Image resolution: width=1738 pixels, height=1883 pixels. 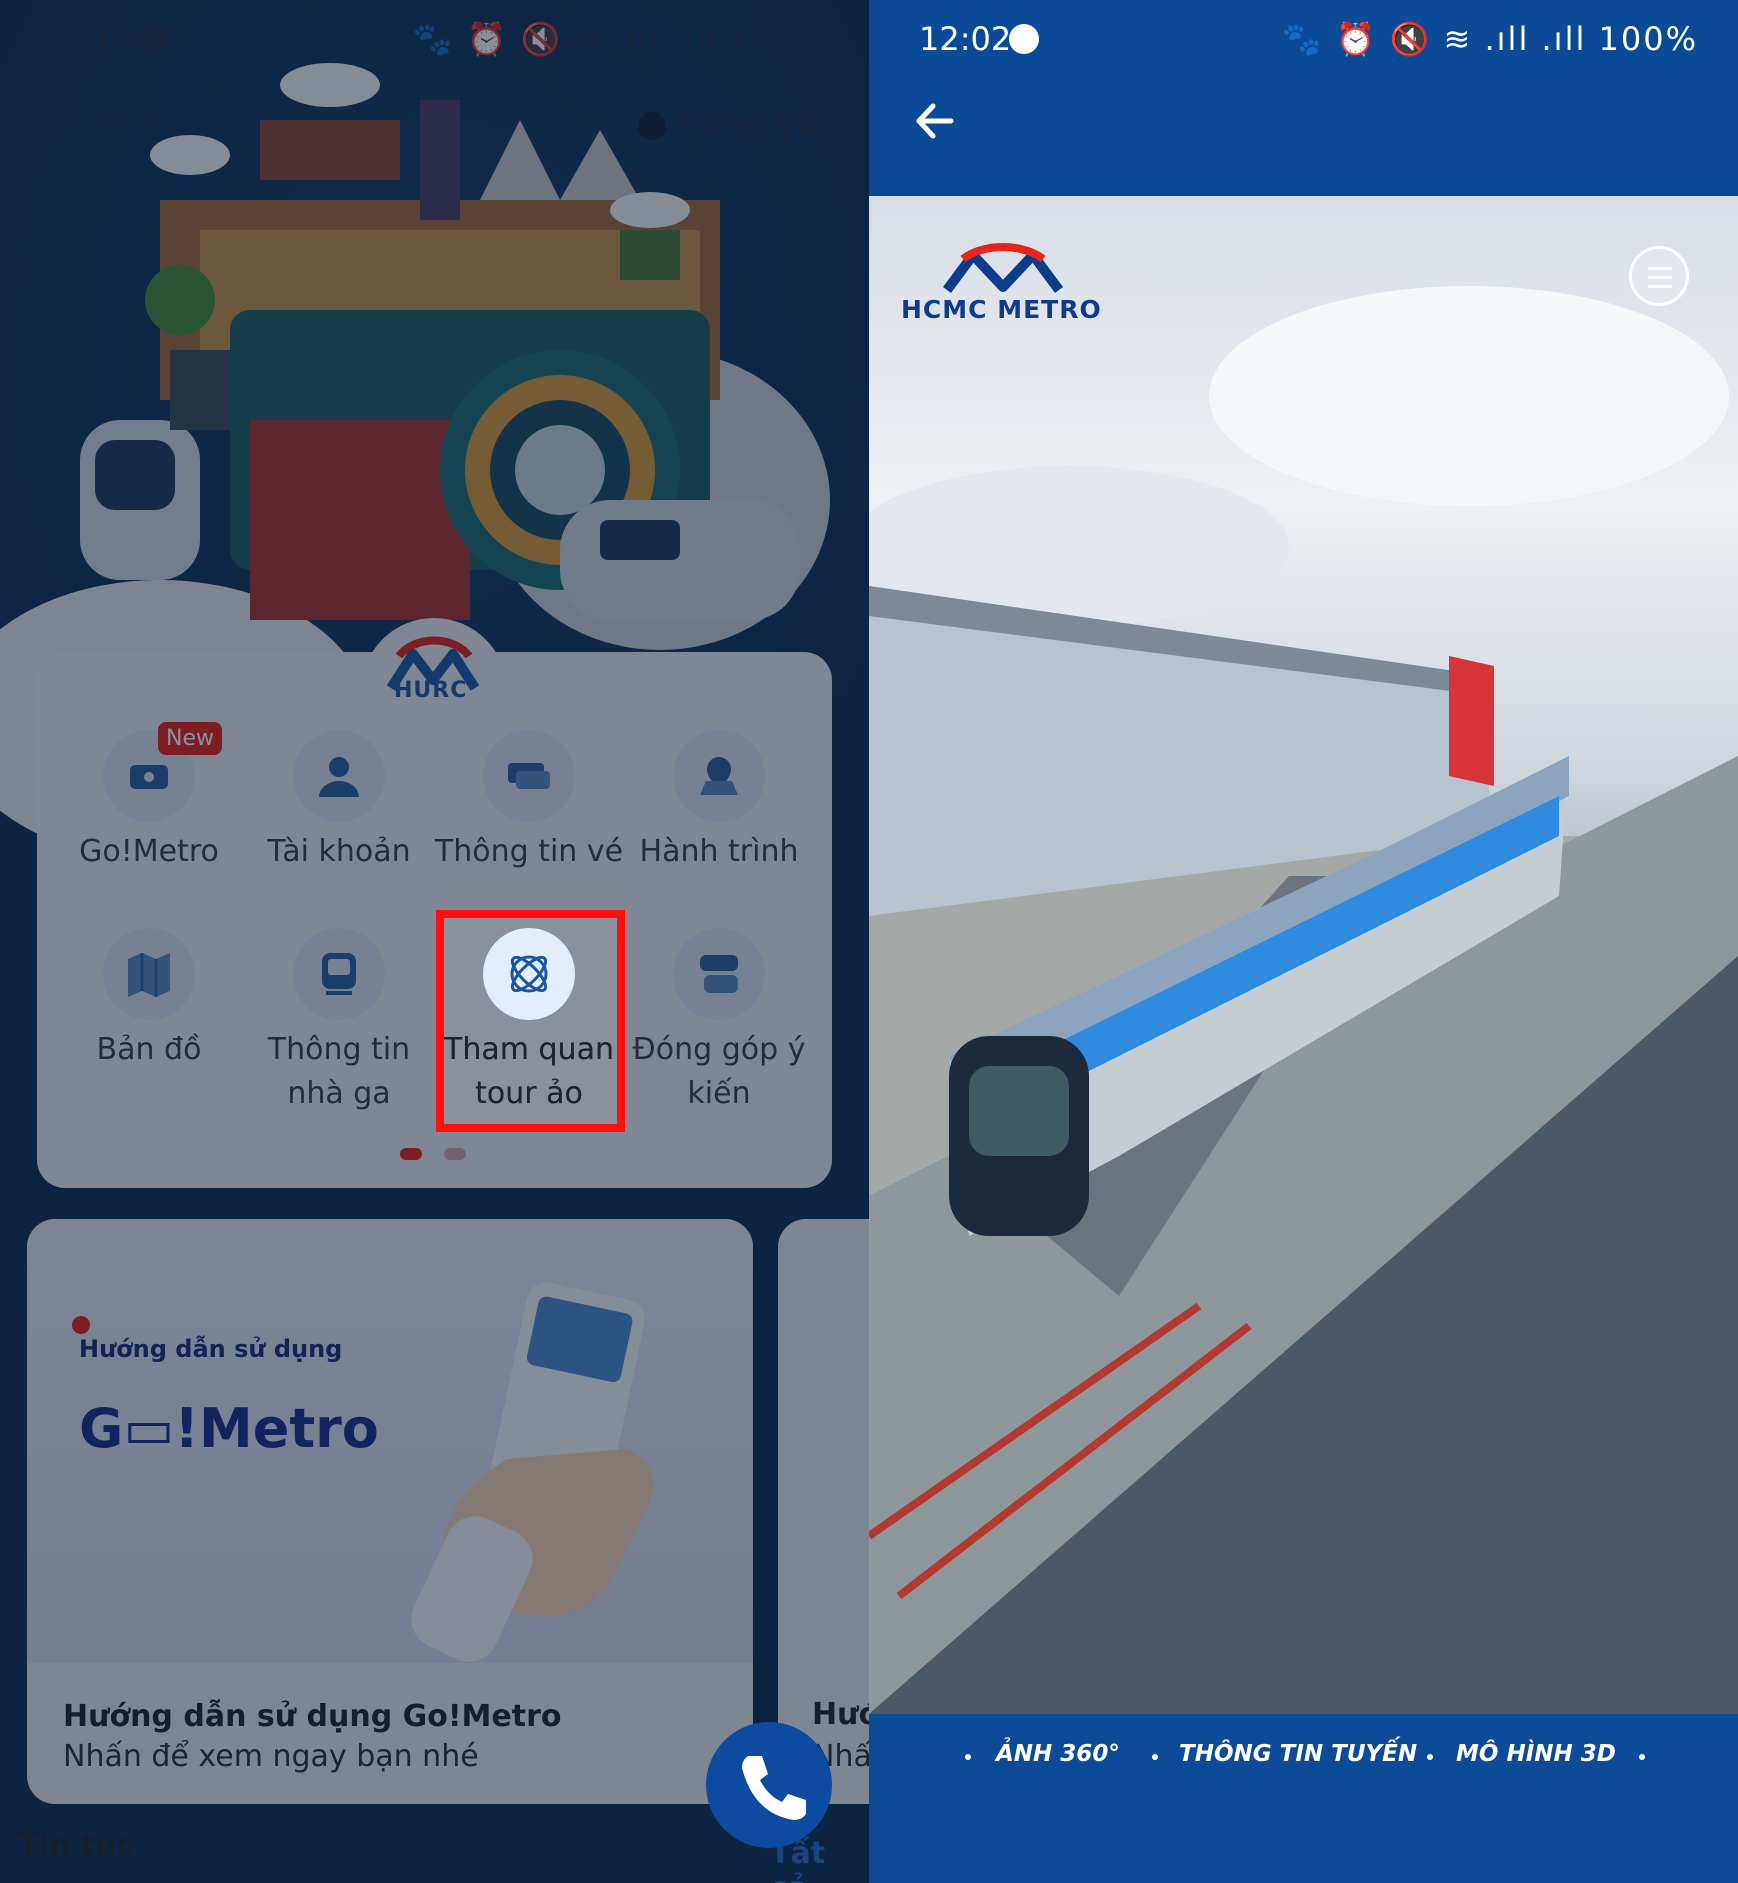 What do you see at coordinates (719, 1071) in the screenshot?
I see `menu-item-label: Đóng góp ý kiến` at bounding box center [719, 1071].